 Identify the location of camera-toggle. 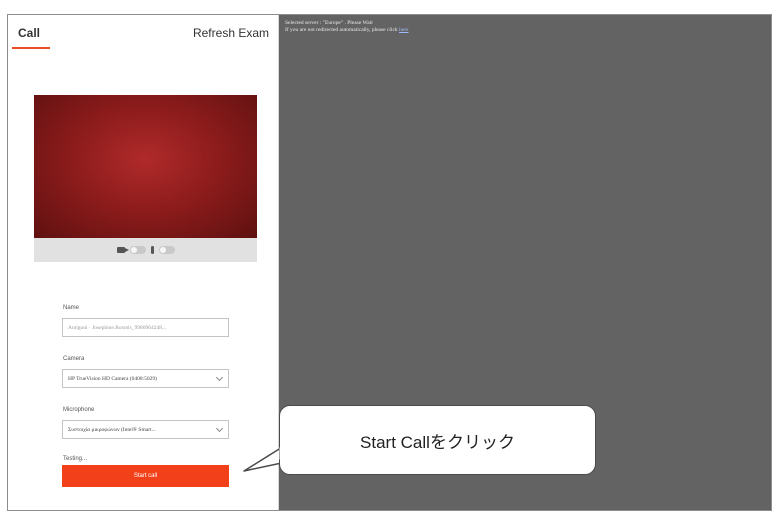
(137, 250).